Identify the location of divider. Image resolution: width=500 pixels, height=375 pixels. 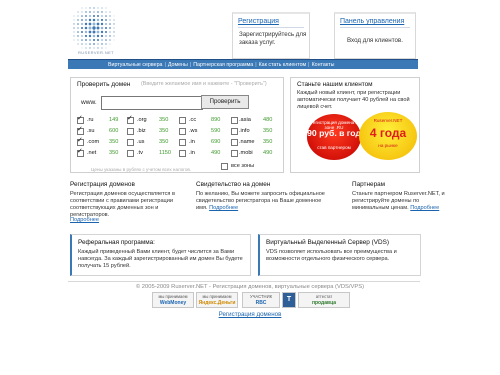
(375, 27).